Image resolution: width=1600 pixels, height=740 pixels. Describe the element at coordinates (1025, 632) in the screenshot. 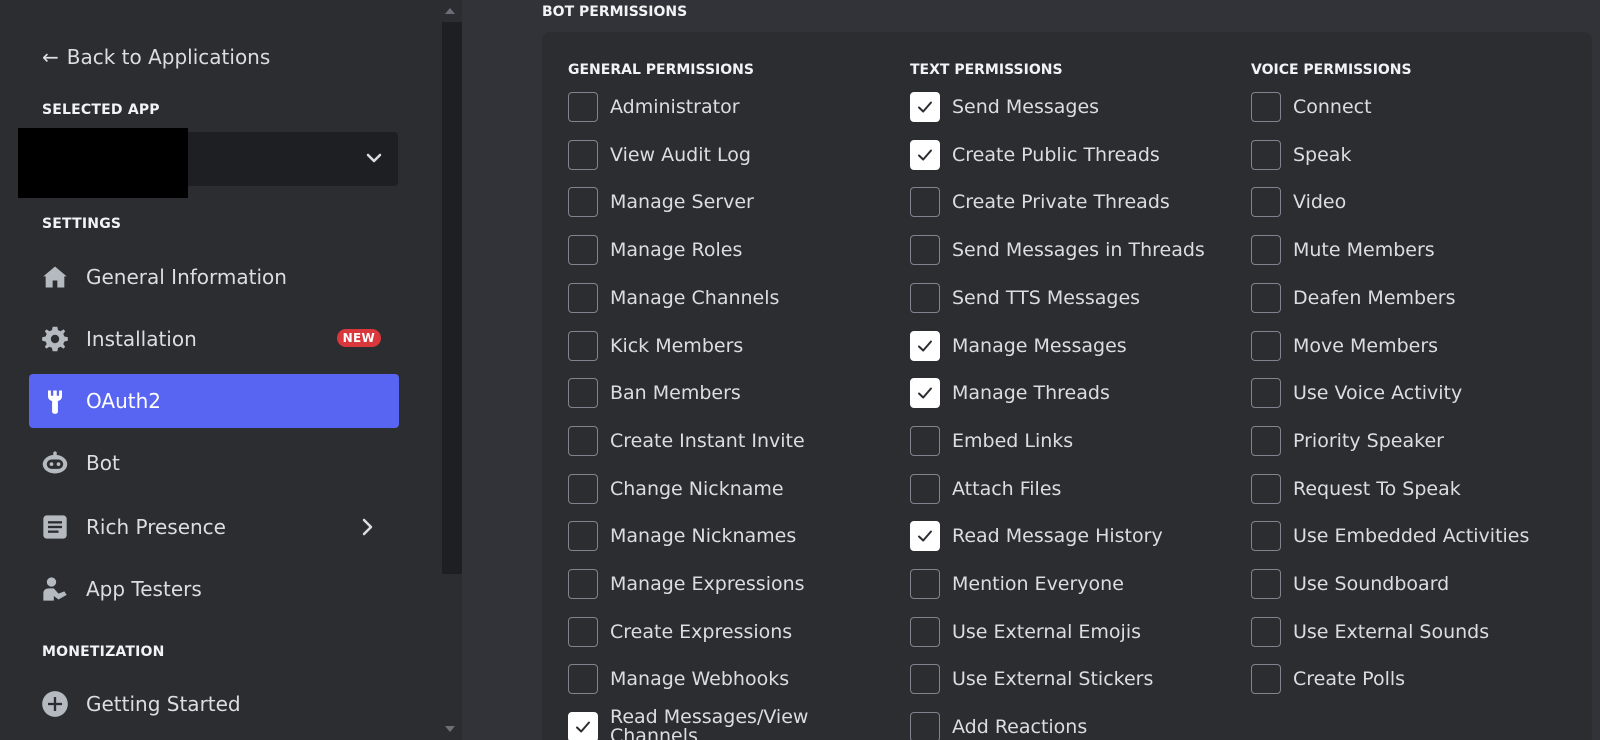

I see `permission-row: Use External Emojis` at that location.